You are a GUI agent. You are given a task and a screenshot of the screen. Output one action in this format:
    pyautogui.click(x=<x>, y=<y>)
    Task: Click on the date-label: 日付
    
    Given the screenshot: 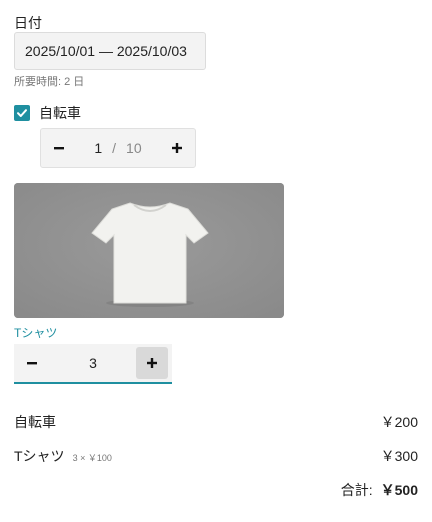 What is the action you would take?
    pyautogui.click(x=28, y=23)
    